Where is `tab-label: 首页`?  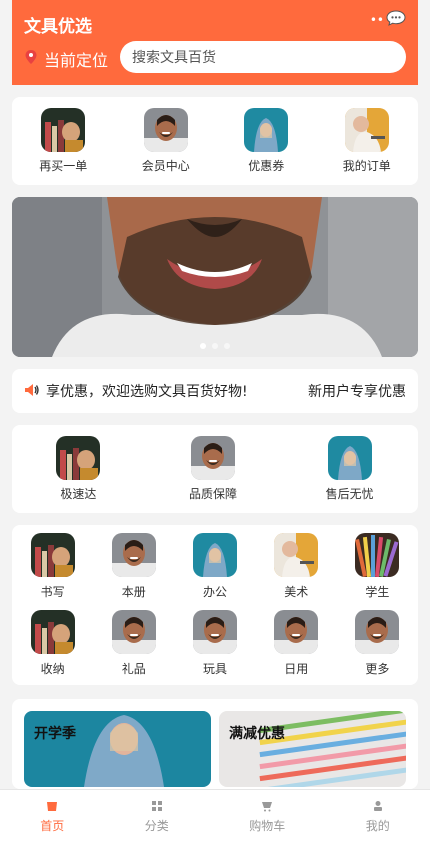
tab-label: 首页 is located at coordinates (52, 826).